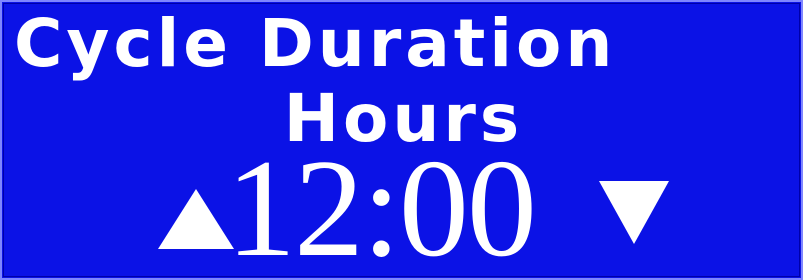  I want to click on arrow-up-icon, so click(196, 219).